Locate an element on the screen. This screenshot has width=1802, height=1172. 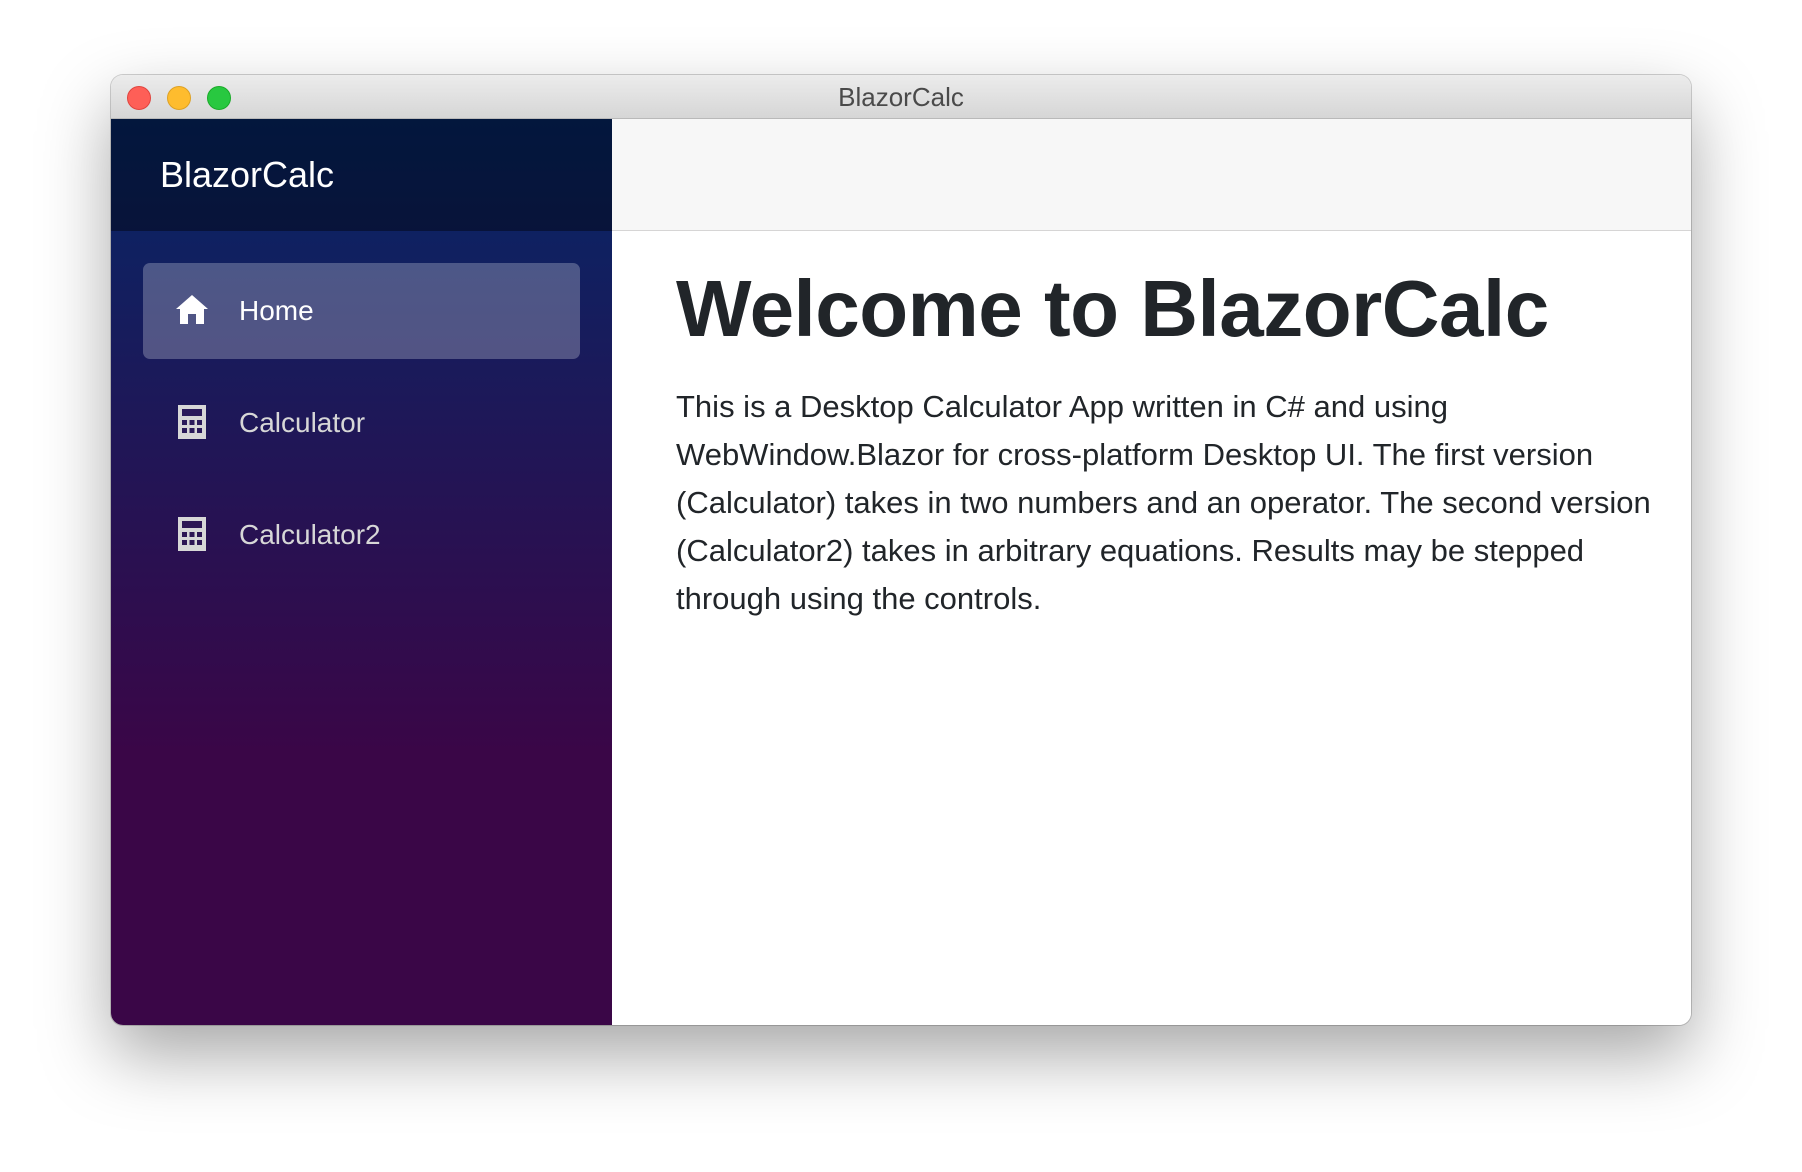
brand-link: BlazorCalc is located at coordinates (247, 175).